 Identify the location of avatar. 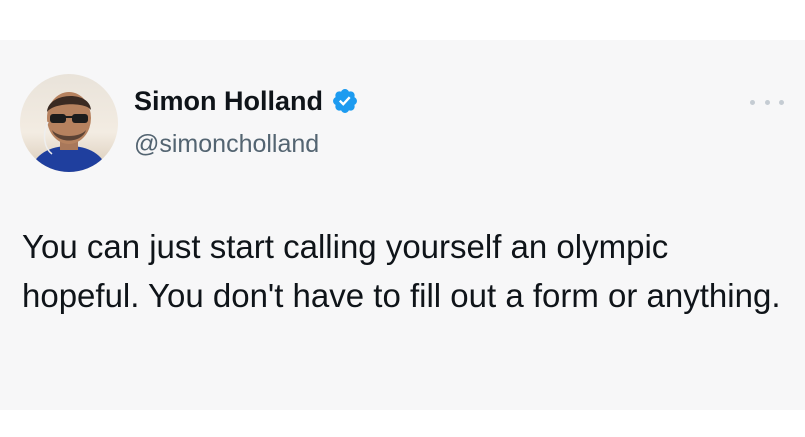
(69, 123).